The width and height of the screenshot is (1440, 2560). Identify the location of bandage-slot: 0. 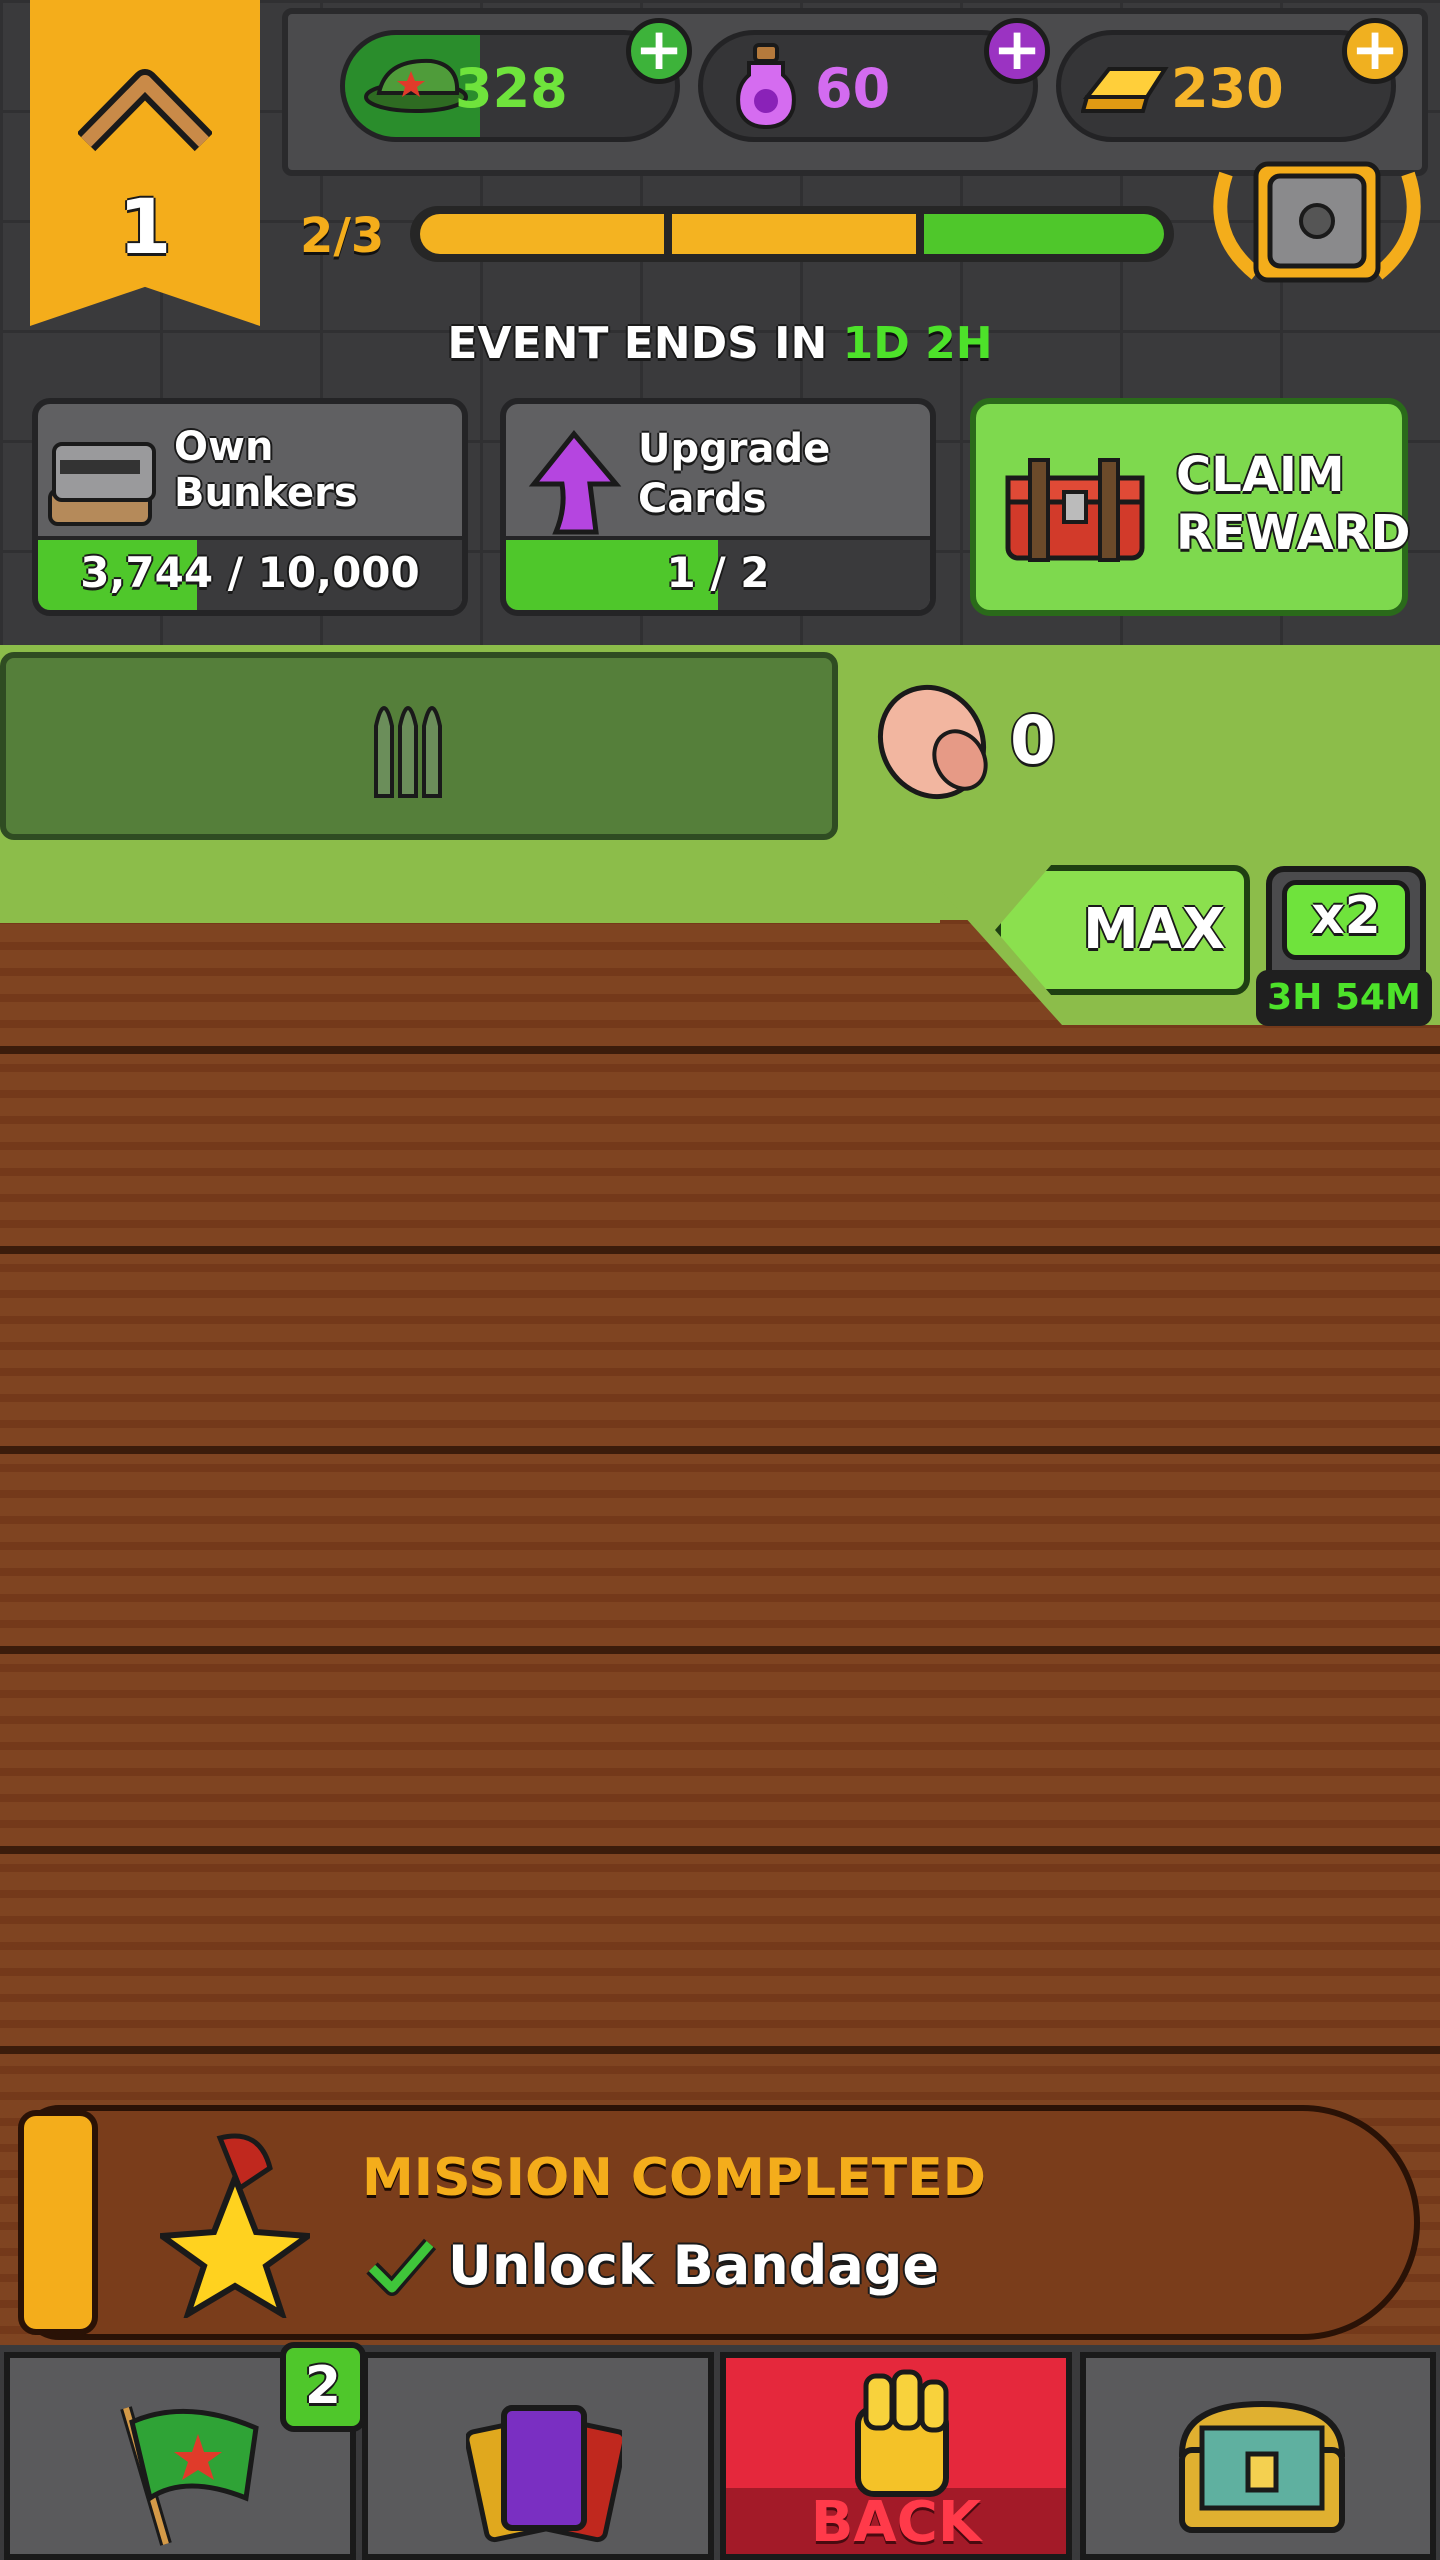
(1130, 755).